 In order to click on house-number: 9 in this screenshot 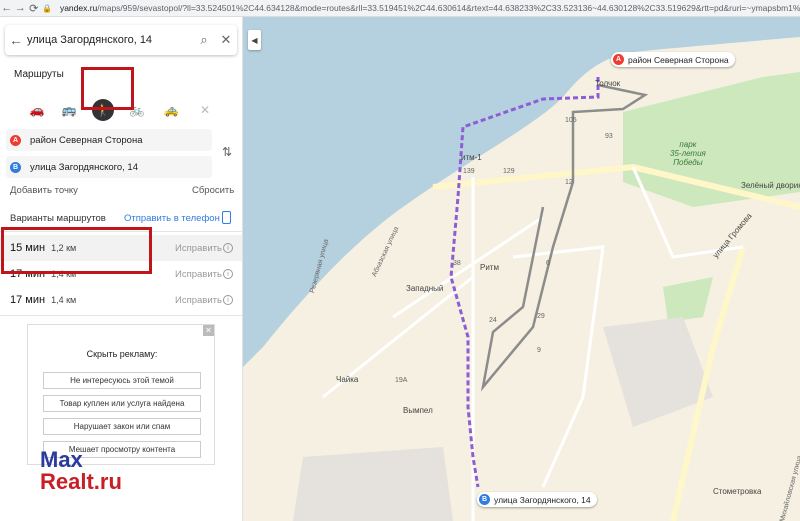, I will do `click(539, 350)`.